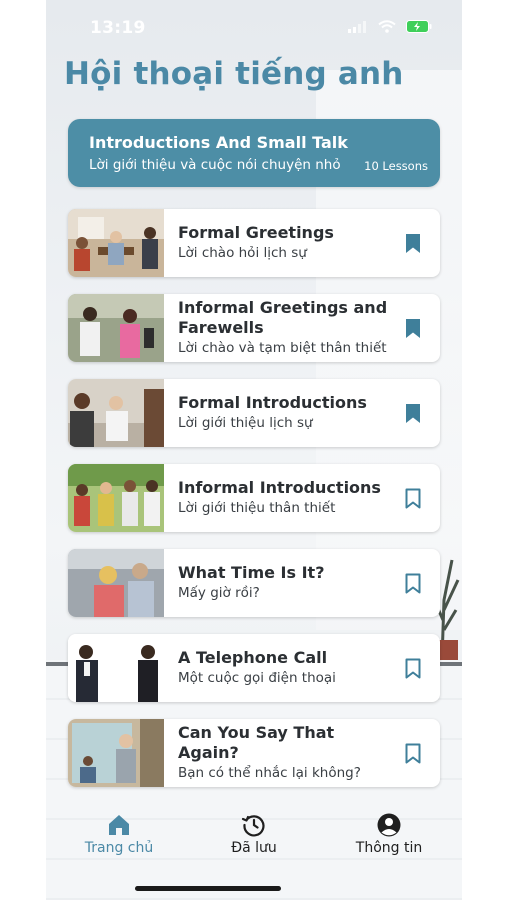 The image size is (507, 900). I want to click on home-icon, so click(119, 825).